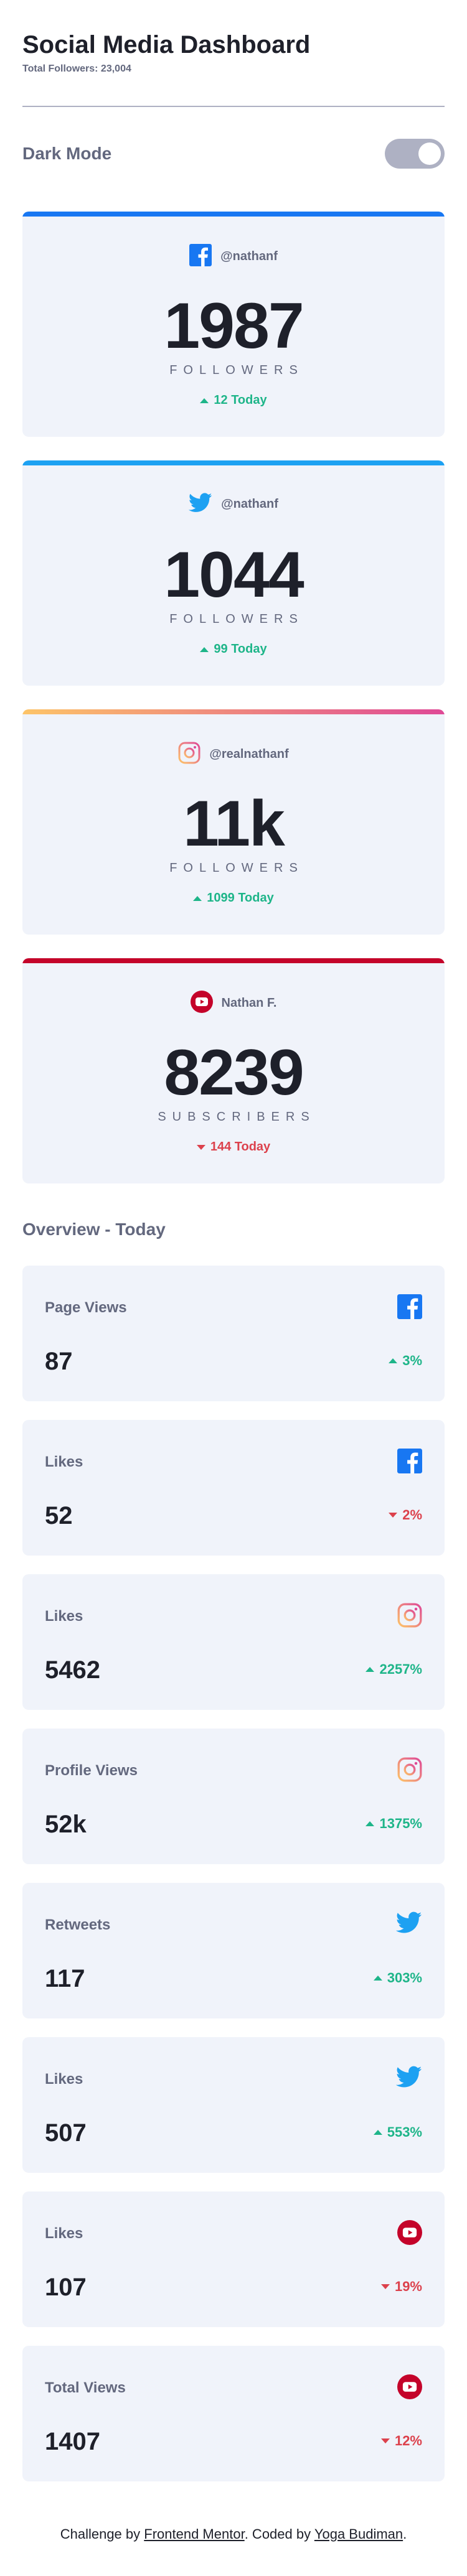 Image resolution: width=467 pixels, height=2576 pixels. I want to click on follower-delta: 144 Today, so click(233, 1147).